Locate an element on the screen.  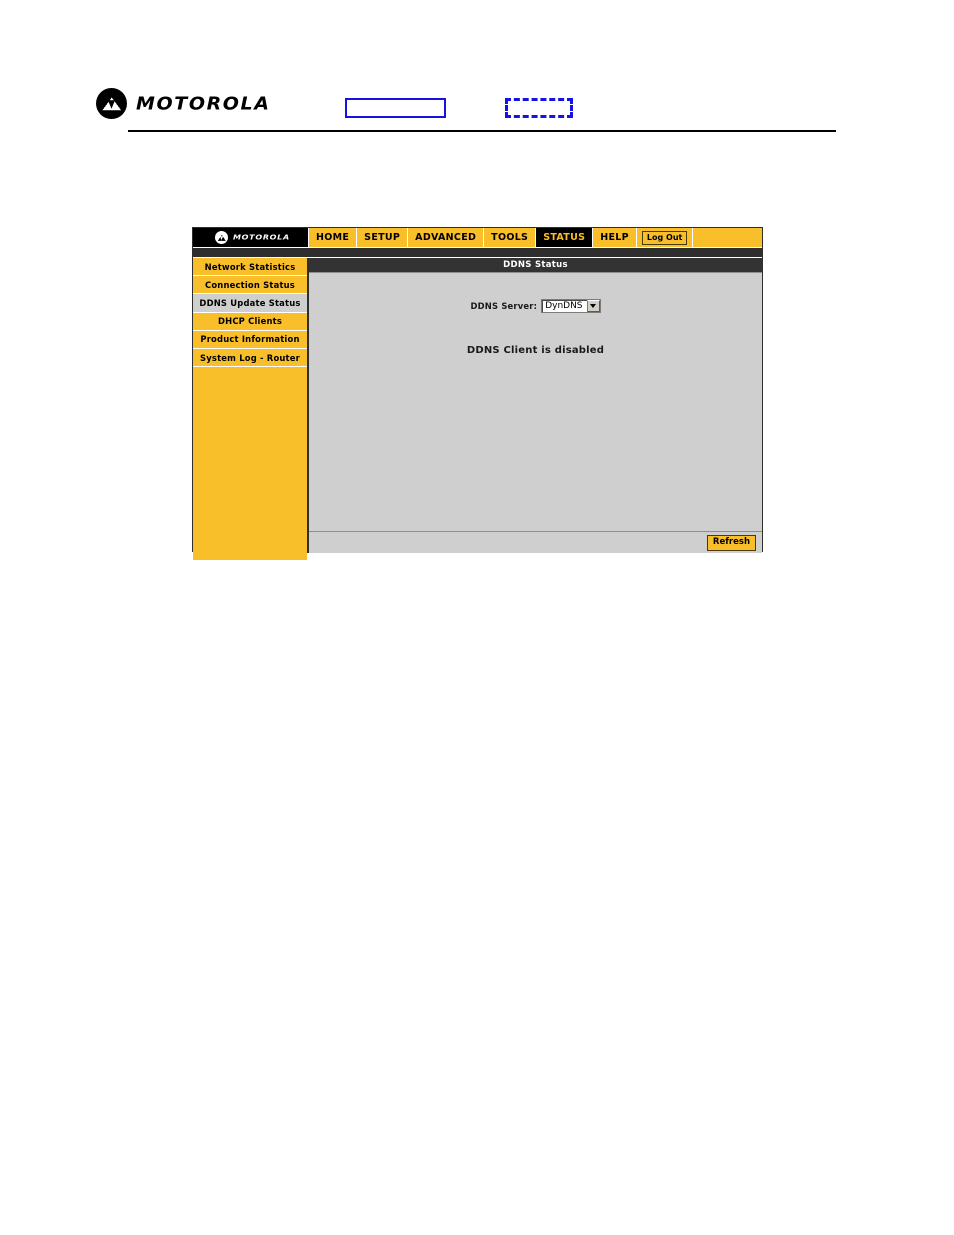
sidebar-item-system-log-router: System Log - Router is located at coordinates (250, 358).